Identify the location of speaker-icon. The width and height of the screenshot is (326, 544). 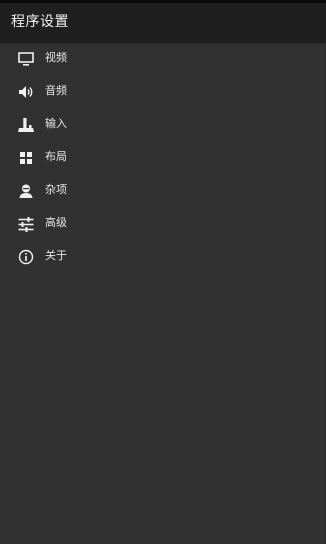
(26, 92).